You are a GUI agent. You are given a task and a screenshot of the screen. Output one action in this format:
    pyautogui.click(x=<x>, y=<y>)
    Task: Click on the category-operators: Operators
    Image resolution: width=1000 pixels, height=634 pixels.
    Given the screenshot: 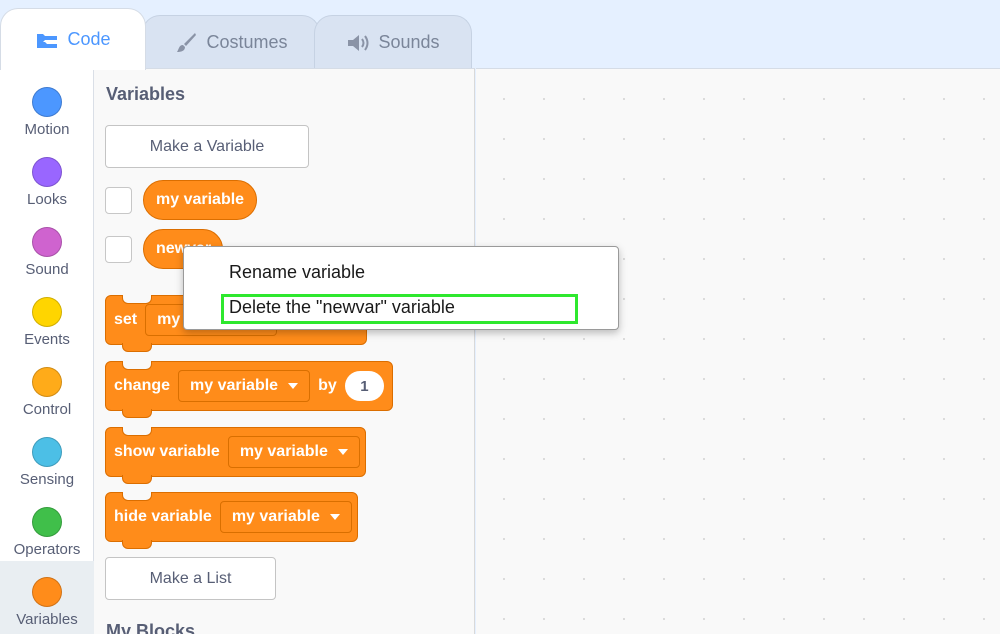 What is the action you would take?
    pyautogui.click(x=47, y=532)
    